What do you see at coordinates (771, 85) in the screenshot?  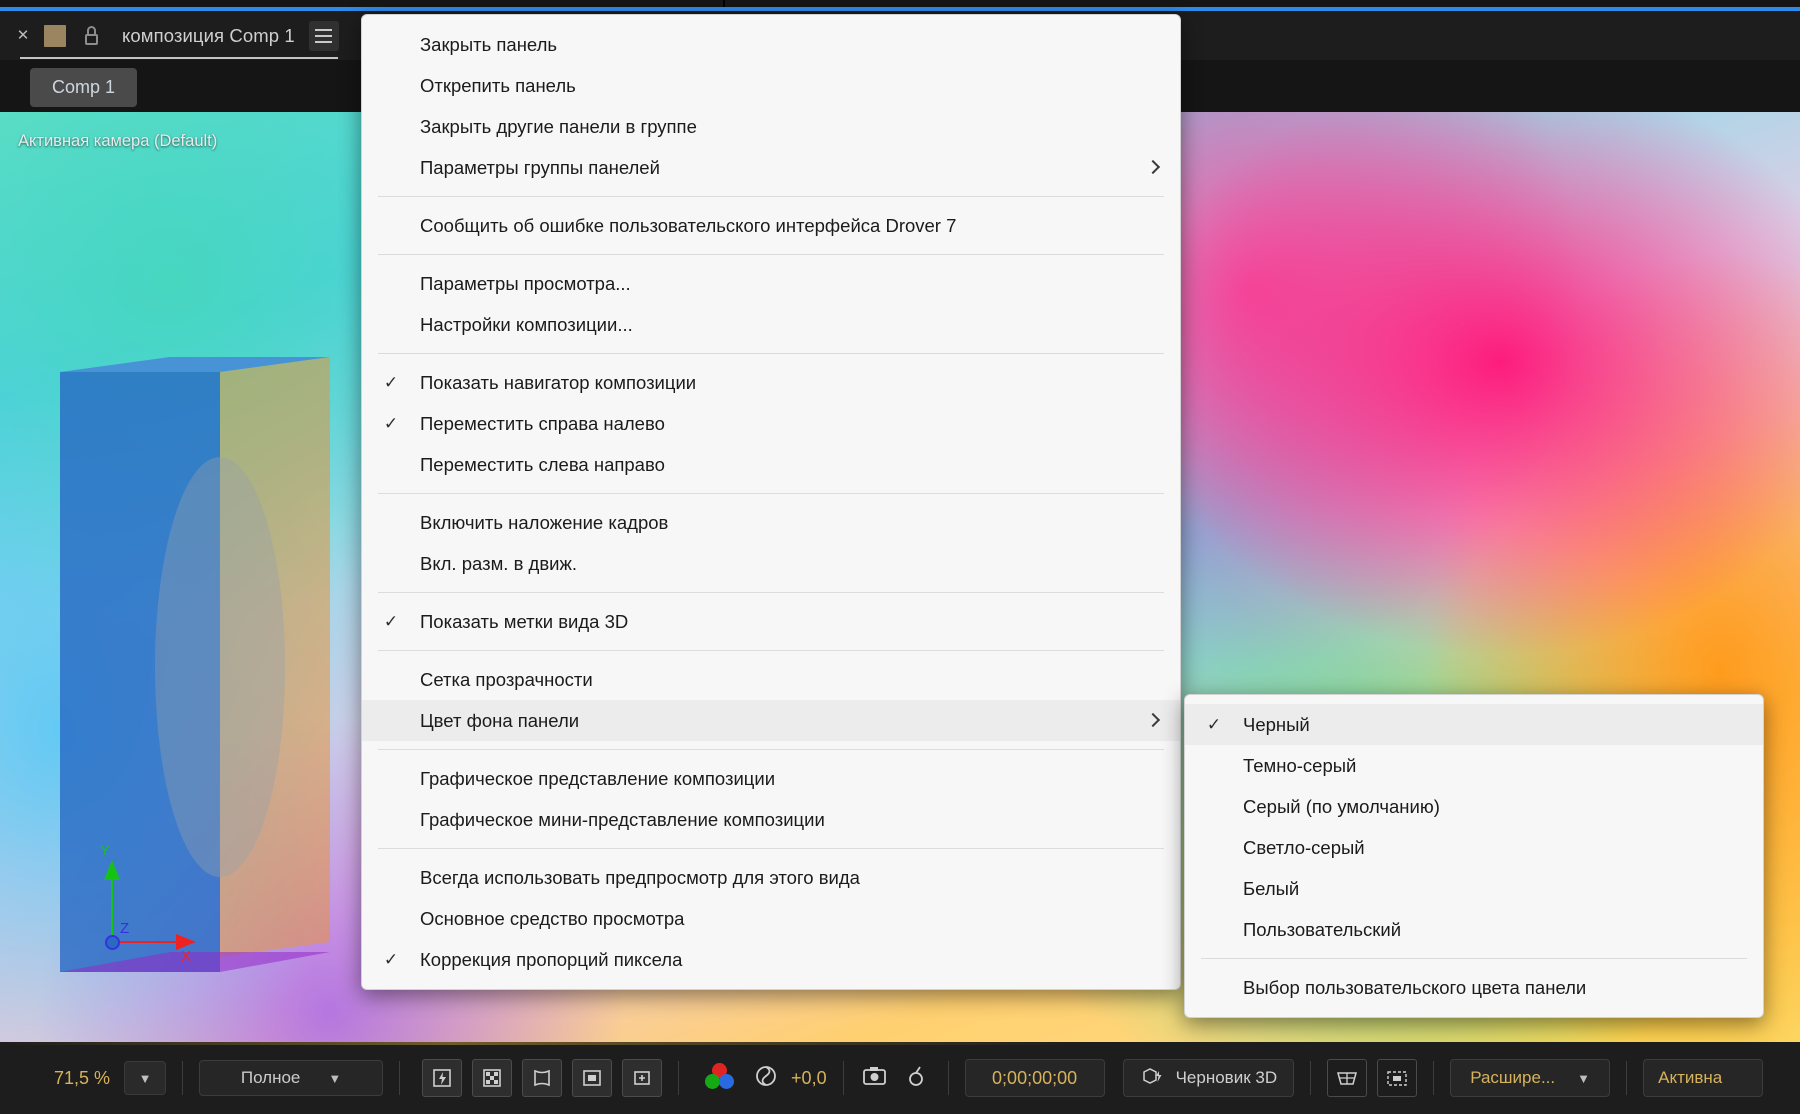 I see `menu-item: Открепить панель` at bounding box center [771, 85].